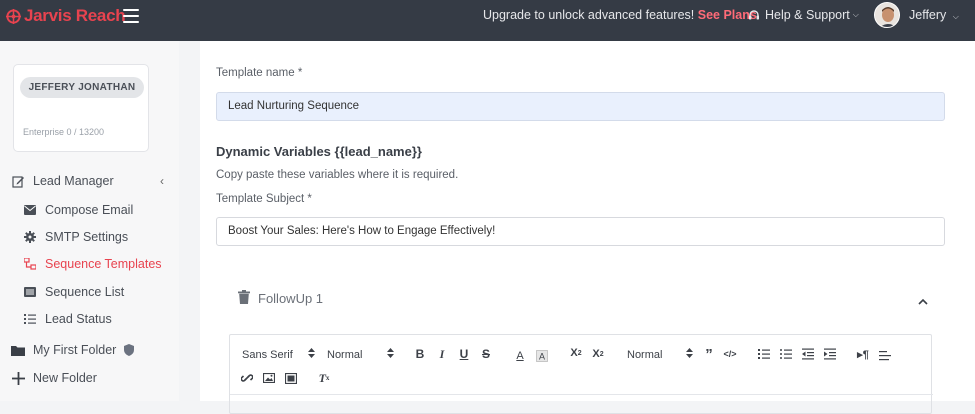 The height and width of the screenshot is (414, 975). What do you see at coordinates (247, 378) in the screenshot?
I see `link-icon` at bounding box center [247, 378].